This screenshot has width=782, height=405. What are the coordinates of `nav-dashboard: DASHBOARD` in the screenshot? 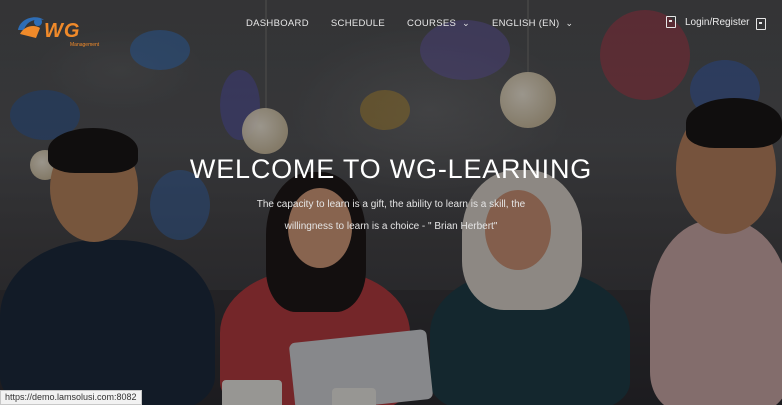 It's located at (277, 23).